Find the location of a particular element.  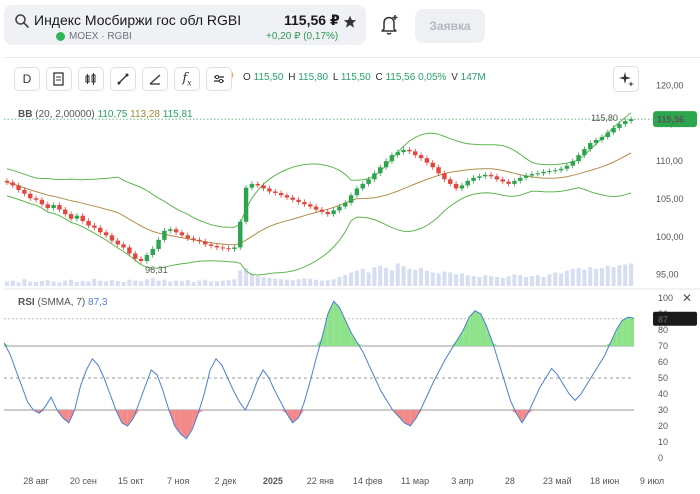

time-axis-tick: 7 ноя is located at coordinates (178, 481).